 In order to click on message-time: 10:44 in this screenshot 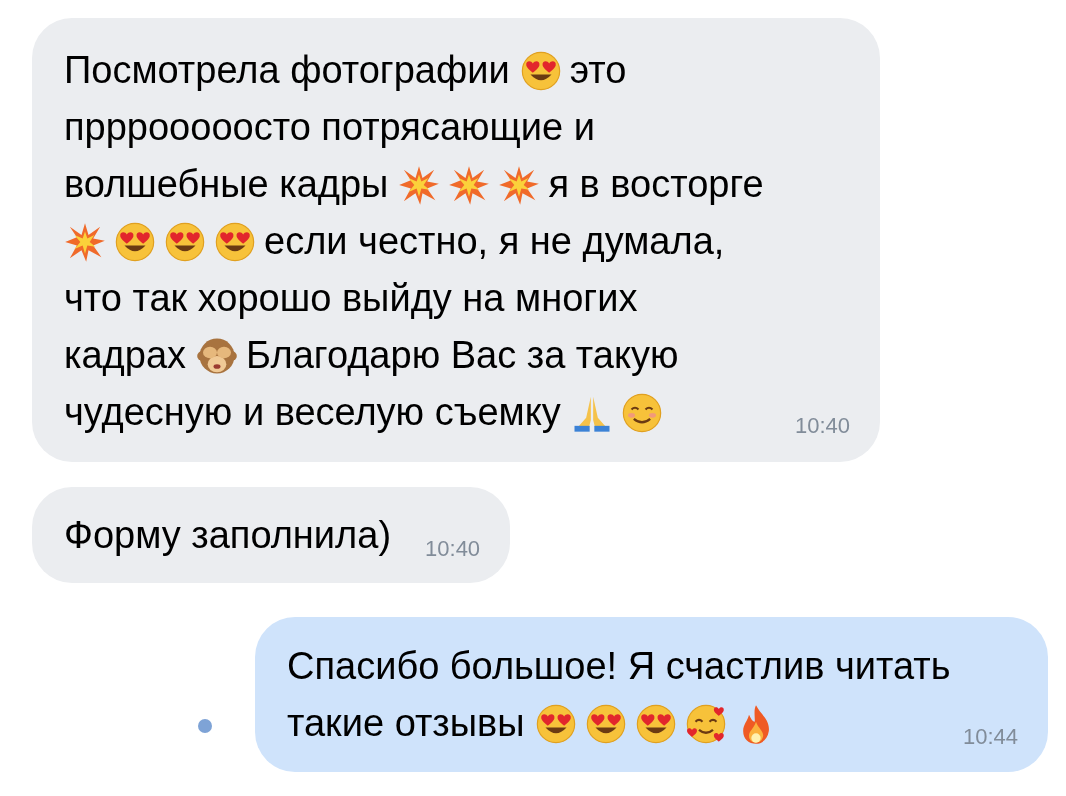, I will do `click(989, 737)`.